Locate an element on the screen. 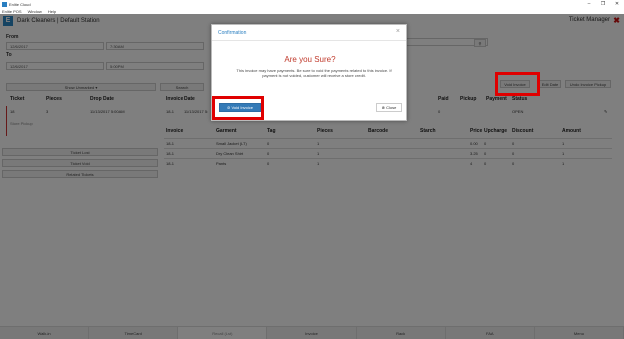  menu-window: Window is located at coordinates (35, 11).